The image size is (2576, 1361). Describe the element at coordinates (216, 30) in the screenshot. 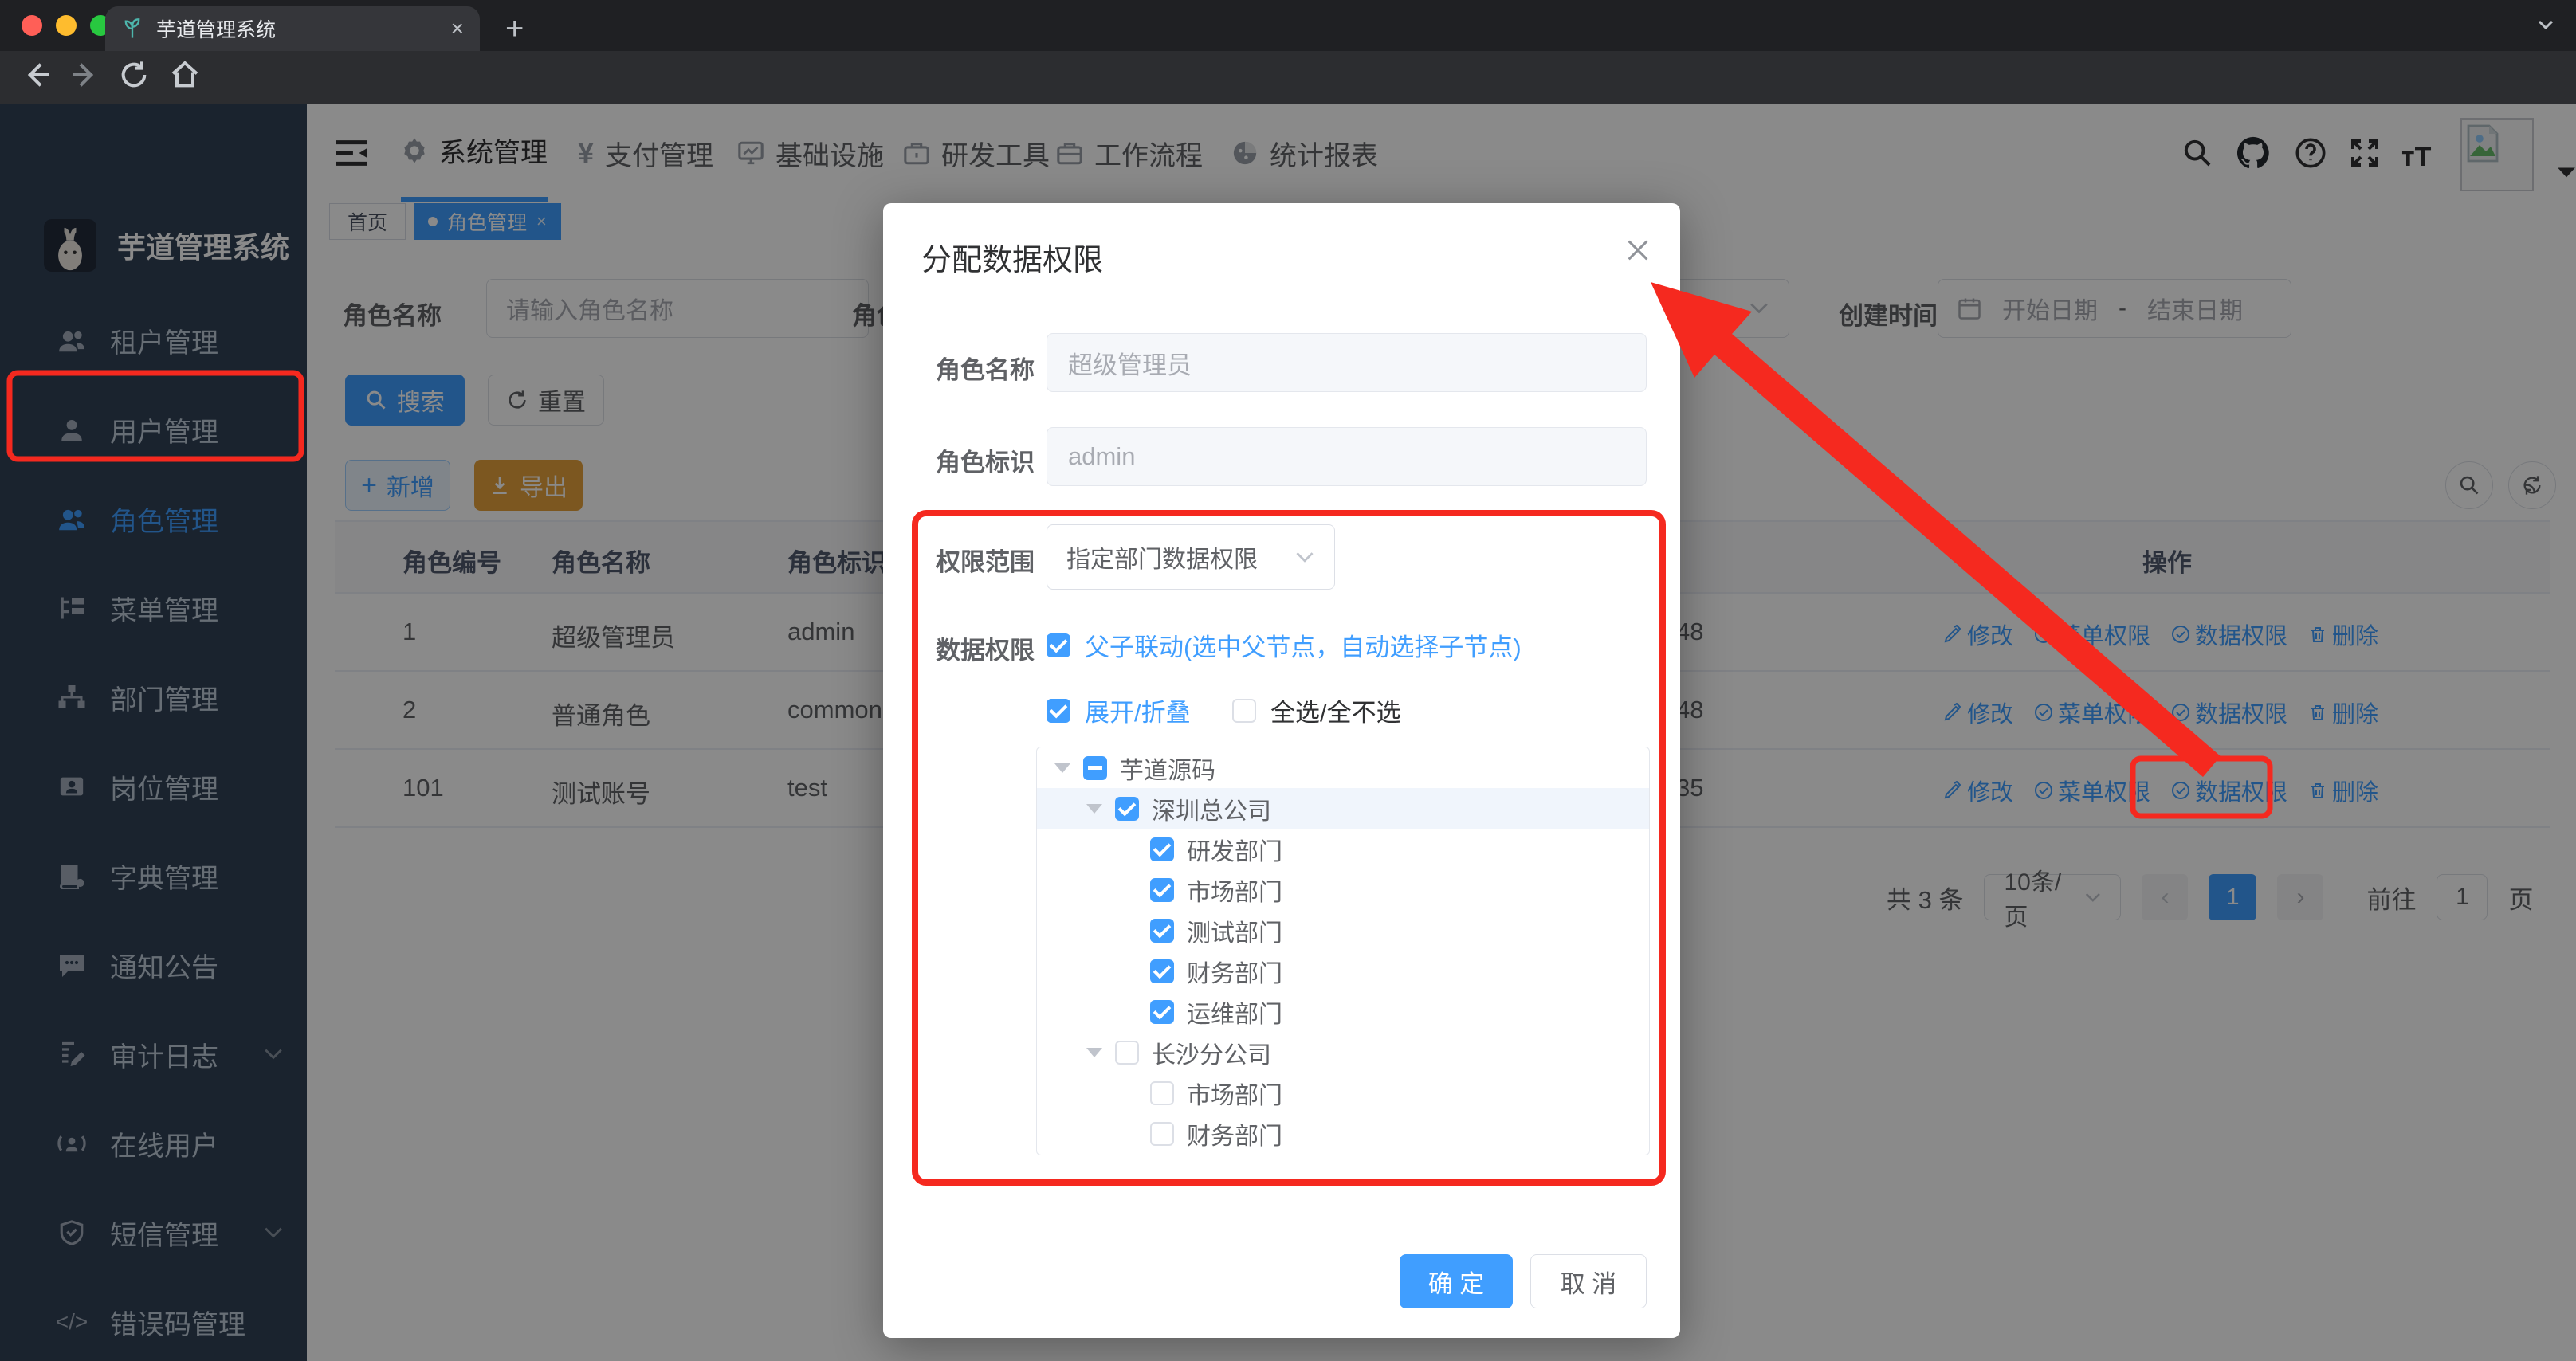

I see `tab-title: 芋道管理系统` at that location.